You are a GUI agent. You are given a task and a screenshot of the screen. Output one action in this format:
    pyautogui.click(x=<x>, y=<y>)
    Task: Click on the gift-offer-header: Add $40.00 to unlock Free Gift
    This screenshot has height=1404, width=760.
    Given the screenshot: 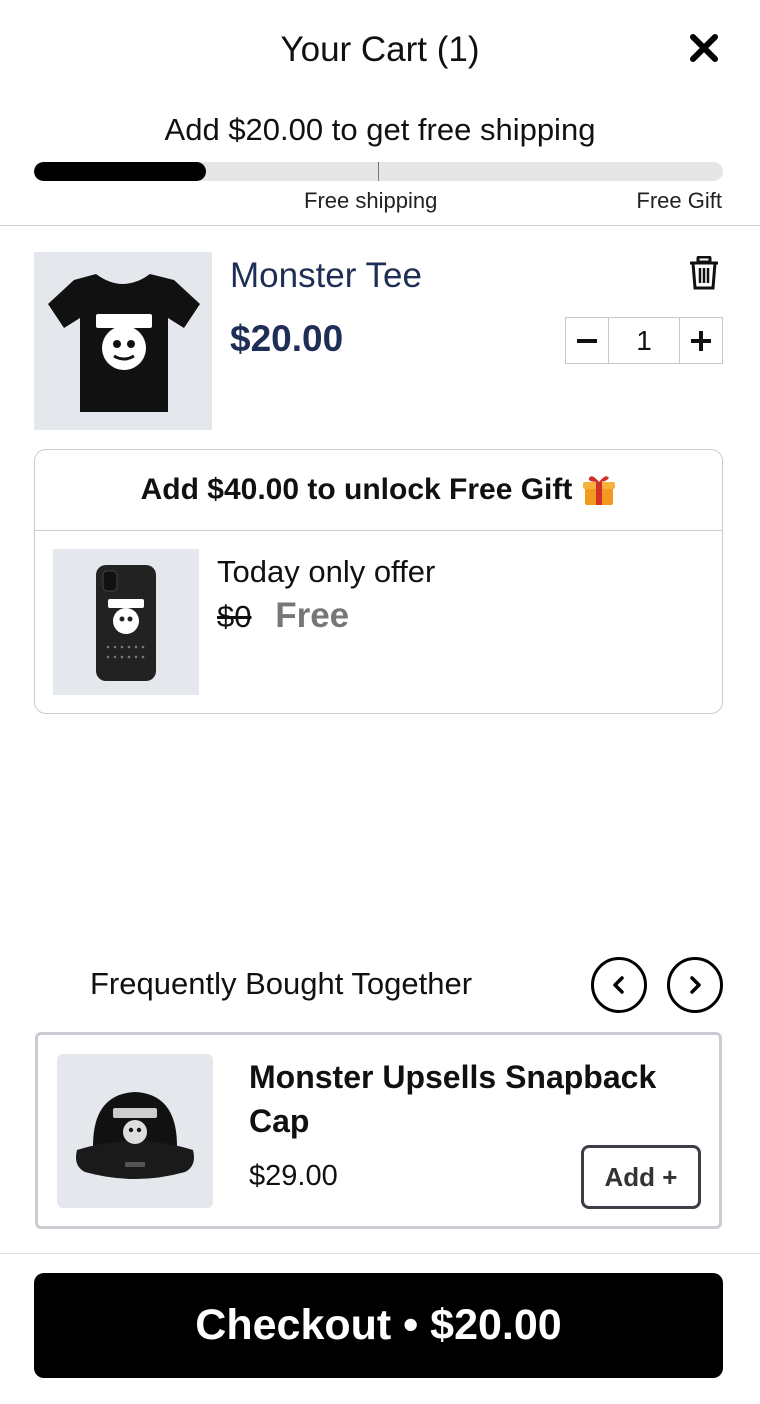 What is the action you would take?
    pyautogui.click(x=378, y=490)
    